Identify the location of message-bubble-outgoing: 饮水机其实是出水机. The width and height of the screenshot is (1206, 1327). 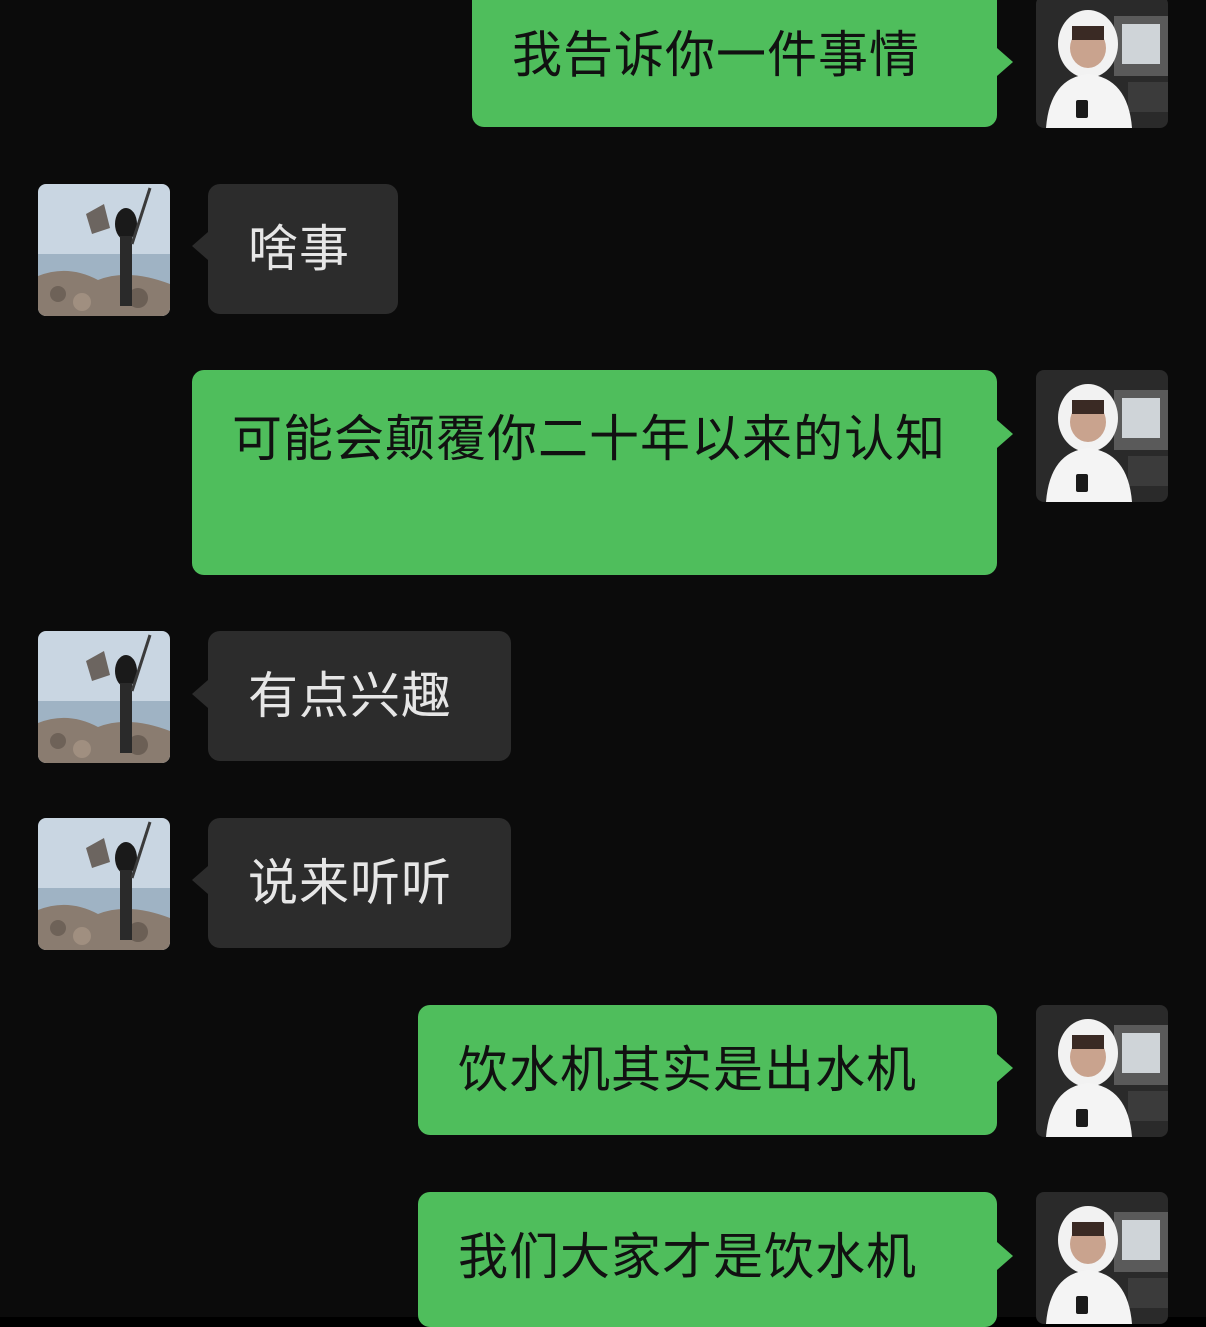
(707, 1070).